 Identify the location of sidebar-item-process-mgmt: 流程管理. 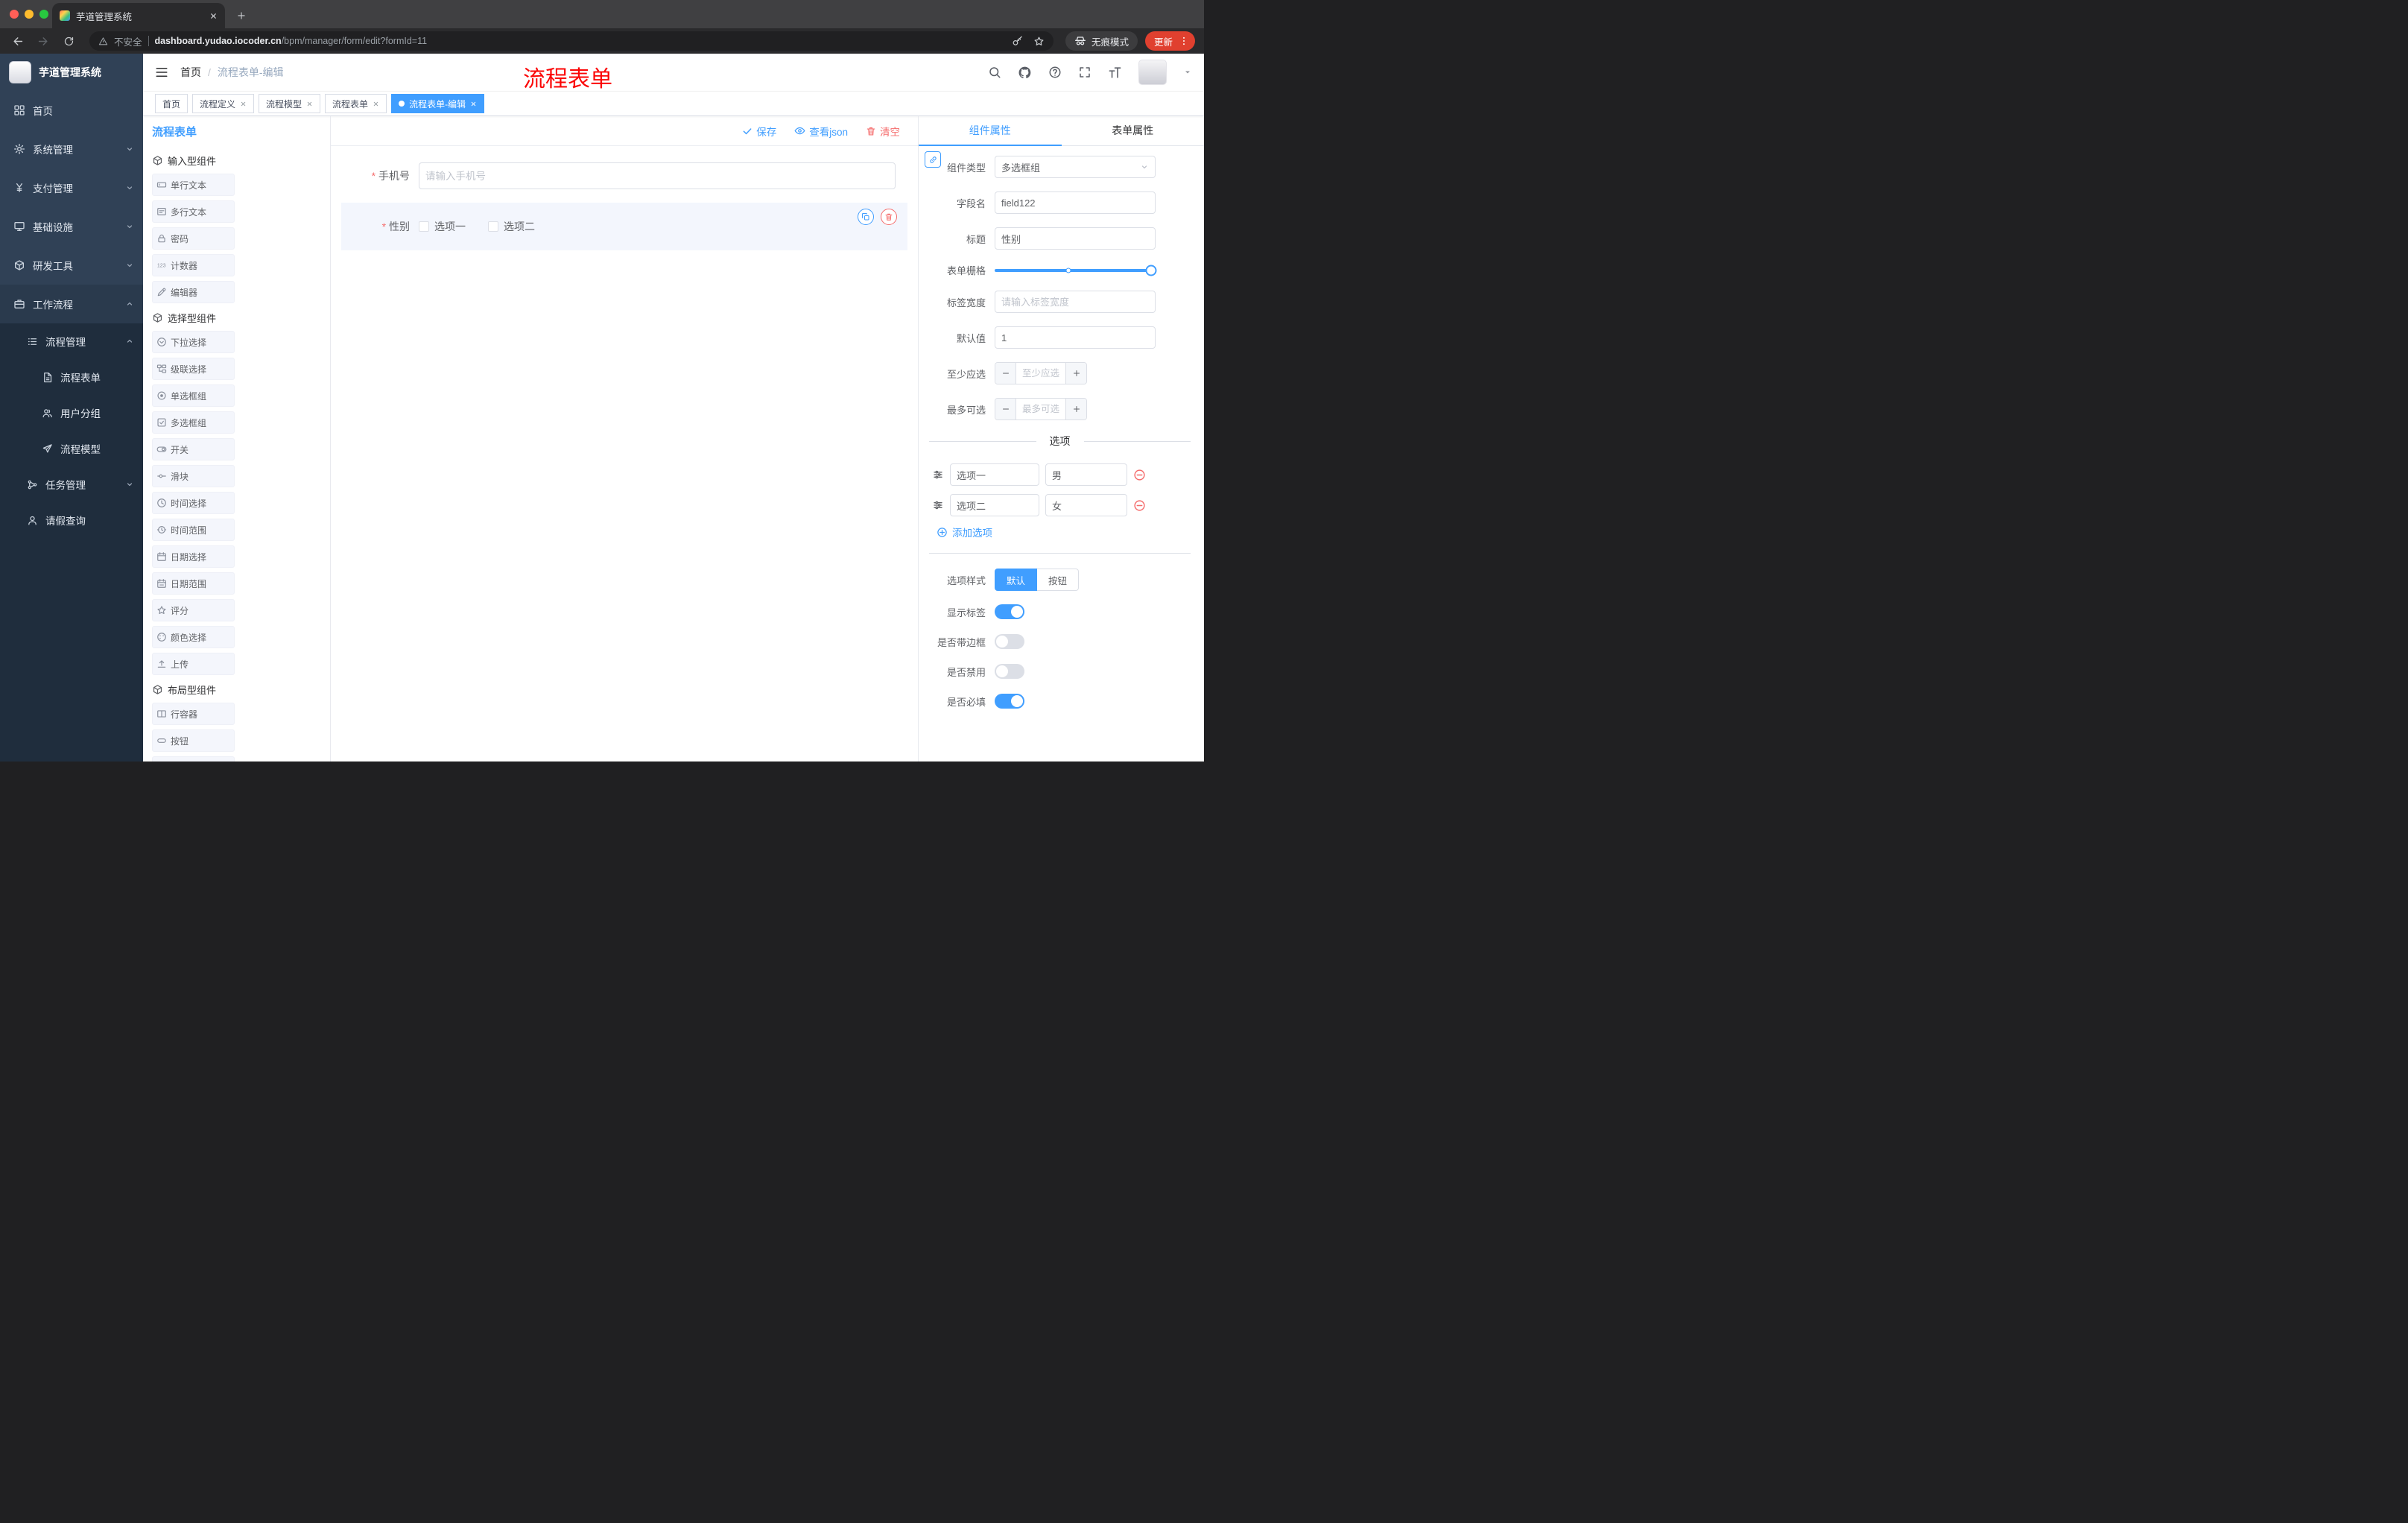
(71, 341).